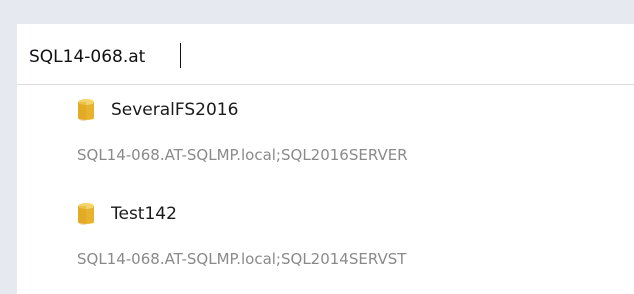  What do you see at coordinates (144, 214) in the screenshot?
I see `result-name: Test142` at bounding box center [144, 214].